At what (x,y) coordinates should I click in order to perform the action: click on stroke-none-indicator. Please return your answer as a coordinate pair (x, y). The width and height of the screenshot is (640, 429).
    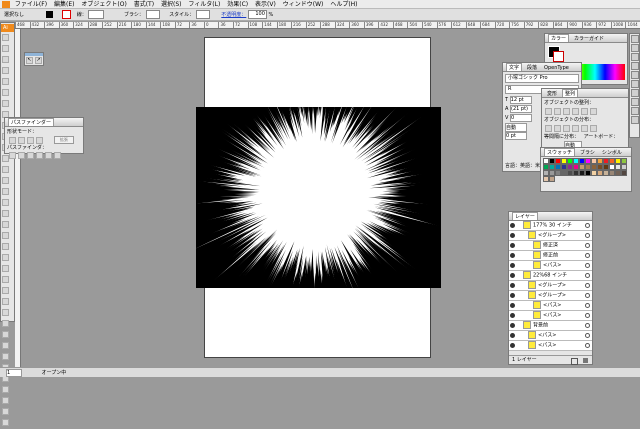
    Looking at the image, I should click on (558, 56).